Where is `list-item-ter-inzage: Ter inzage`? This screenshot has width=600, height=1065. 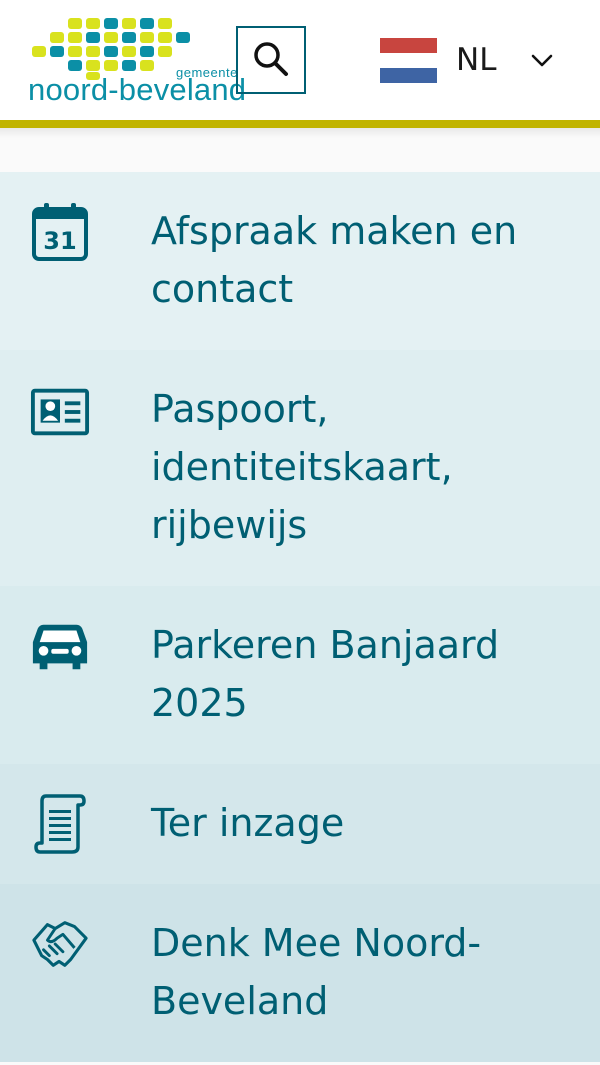
list-item-ter-inzage: Ter inzage is located at coordinates (300, 824).